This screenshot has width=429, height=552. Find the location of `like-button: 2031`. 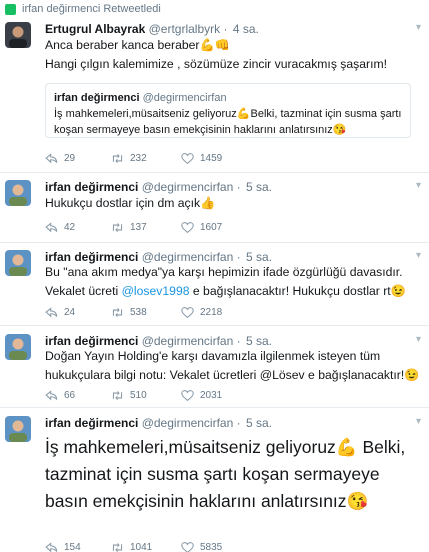

like-button: 2031 is located at coordinates (214, 395).